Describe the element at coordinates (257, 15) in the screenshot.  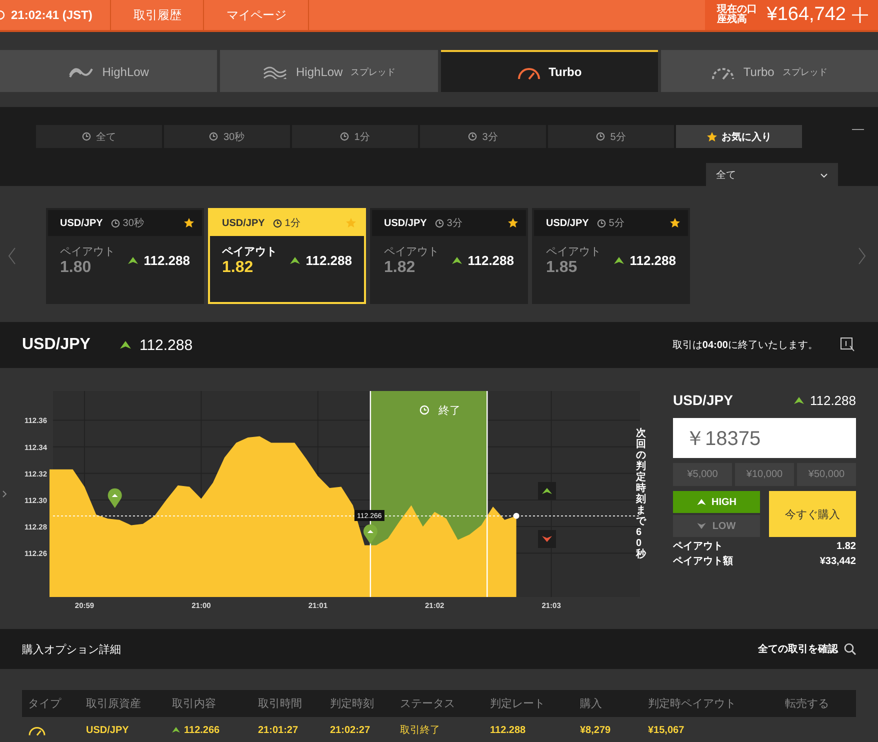
I see `nav-link: マイページ` at that location.